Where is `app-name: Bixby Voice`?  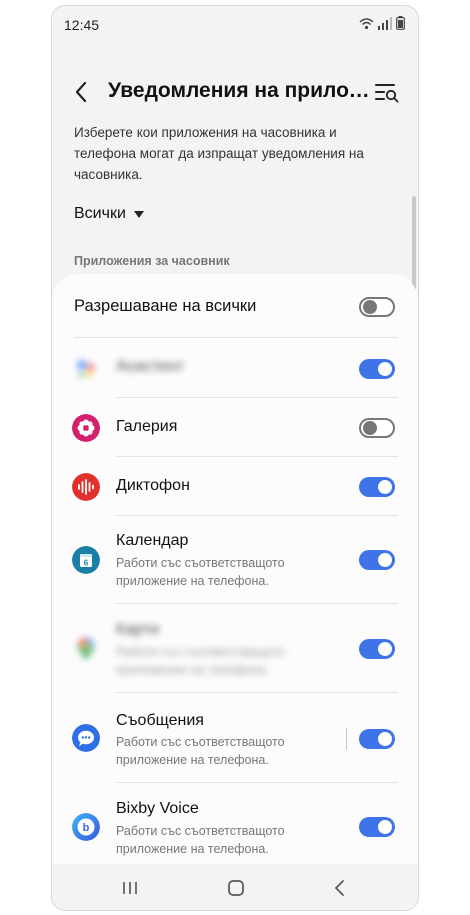 app-name: Bixby Voice is located at coordinates (157, 808).